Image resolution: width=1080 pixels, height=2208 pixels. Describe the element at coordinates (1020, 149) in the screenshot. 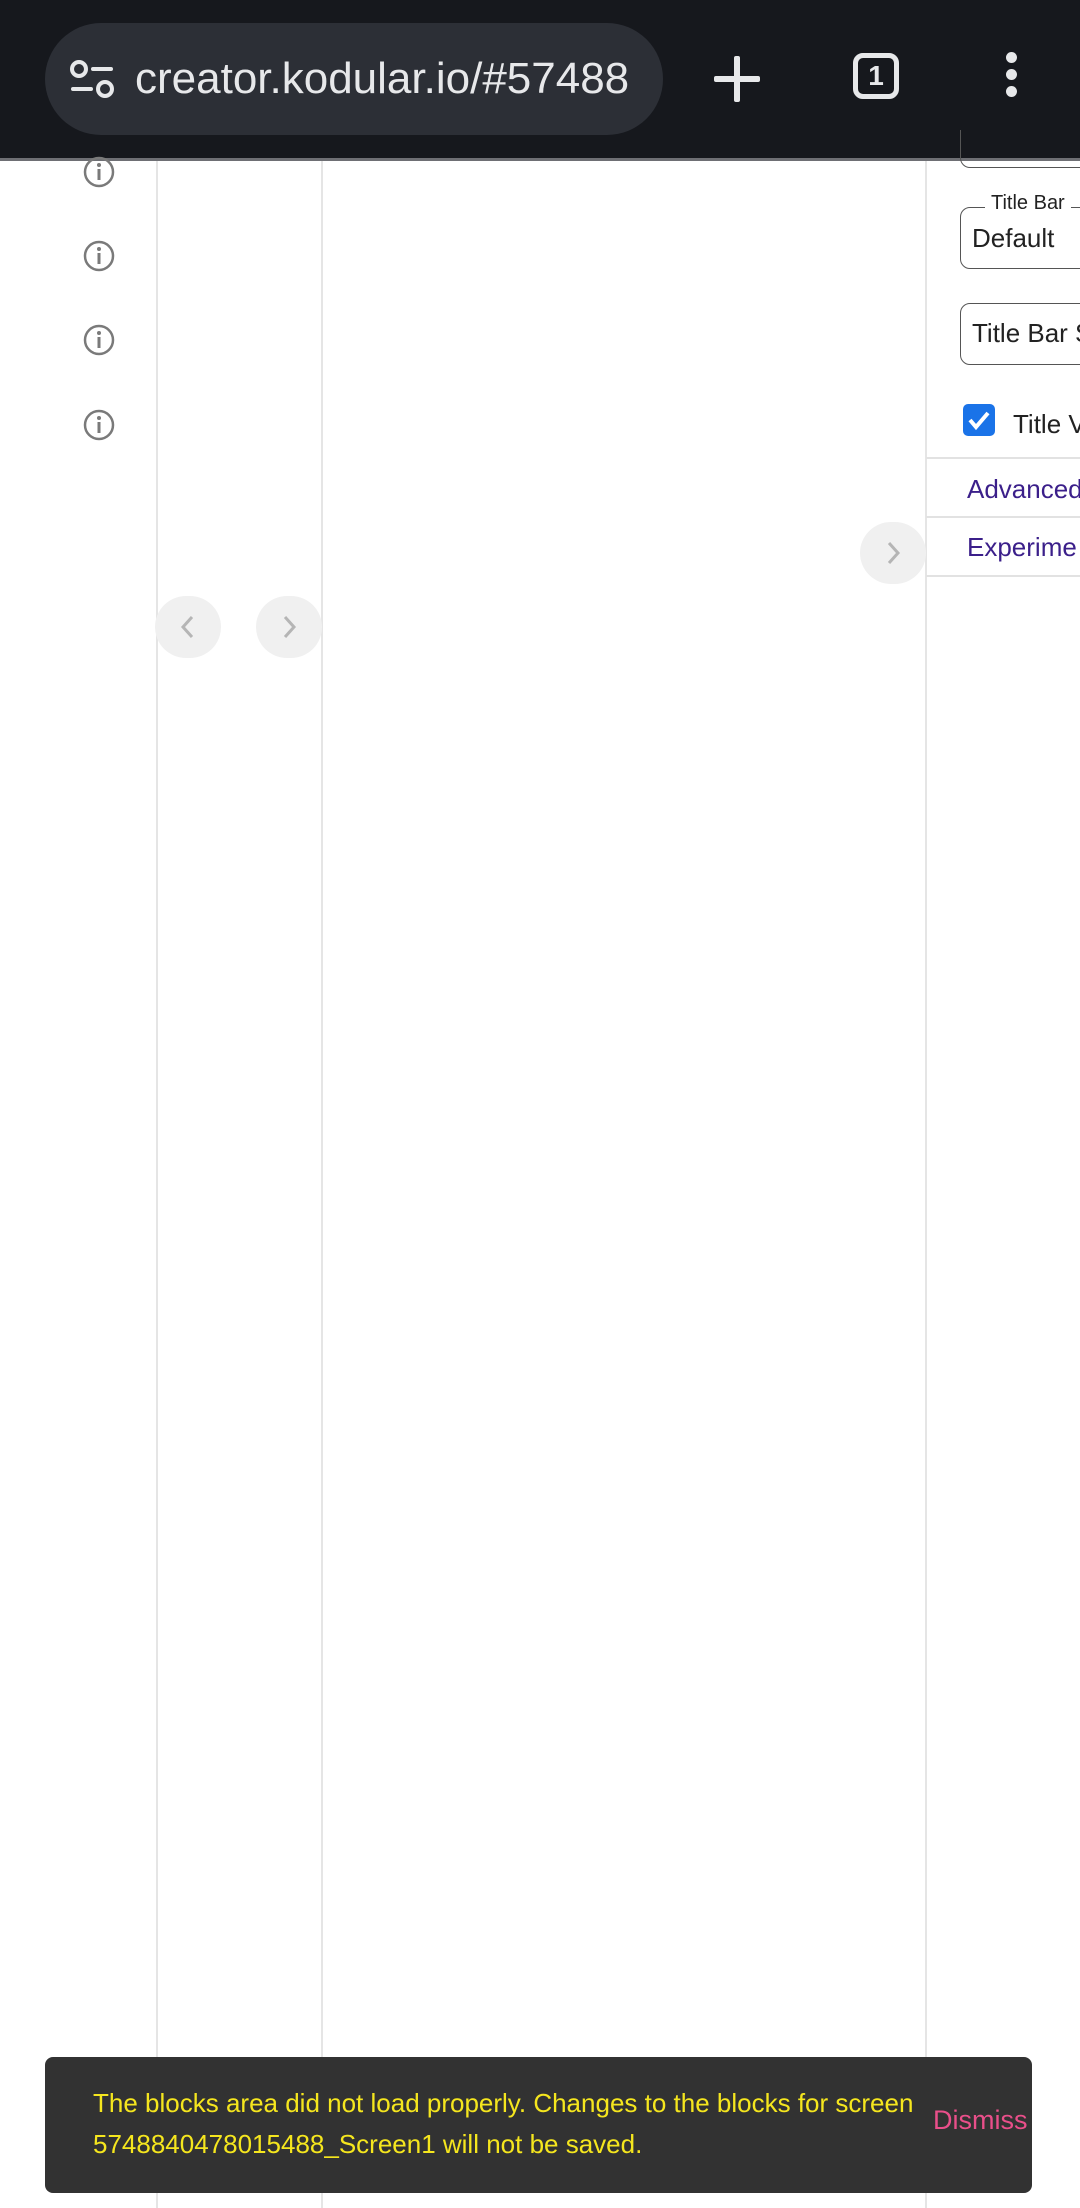

I see `property-field-partial` at that location.